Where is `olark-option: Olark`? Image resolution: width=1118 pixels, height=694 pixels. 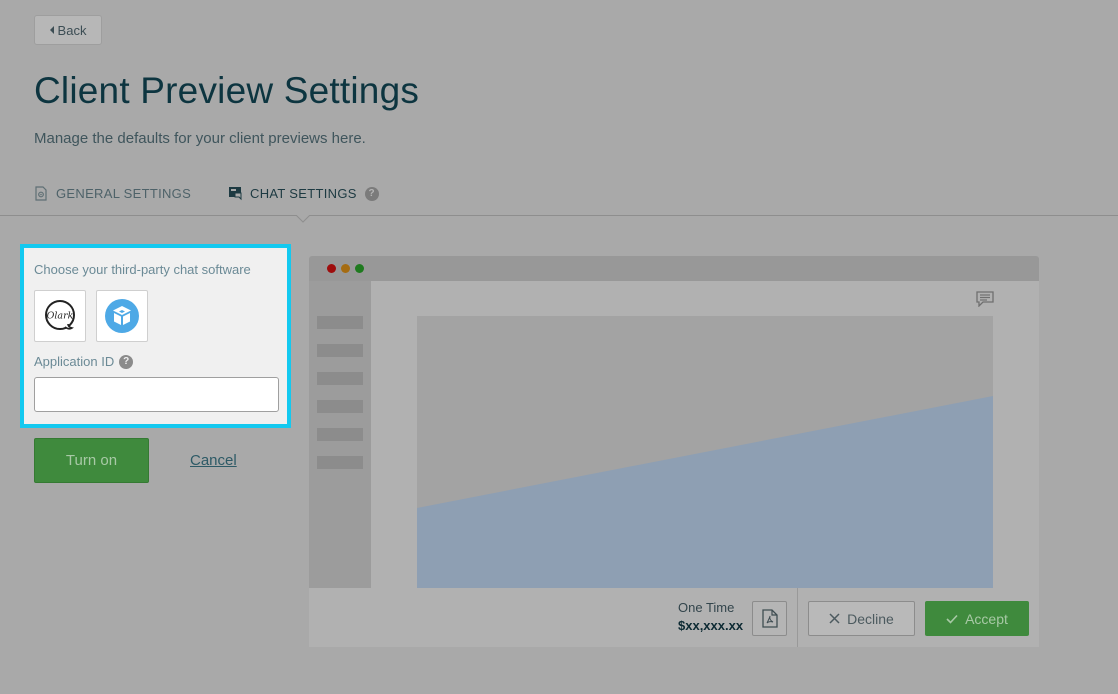
olark-option: Olark is located at coordinates (60, 316).